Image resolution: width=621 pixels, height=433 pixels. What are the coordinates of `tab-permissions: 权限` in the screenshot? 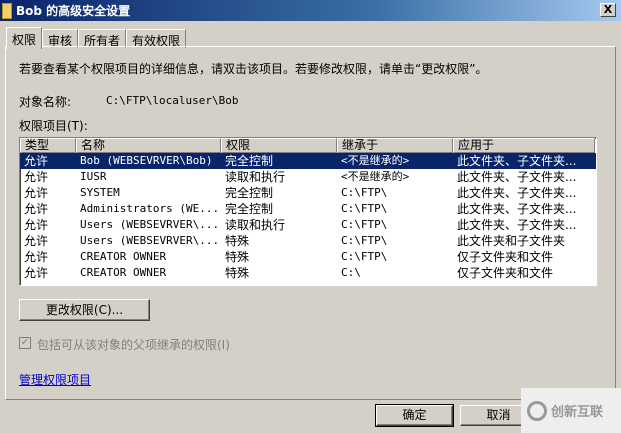 It's located at (24, 38).